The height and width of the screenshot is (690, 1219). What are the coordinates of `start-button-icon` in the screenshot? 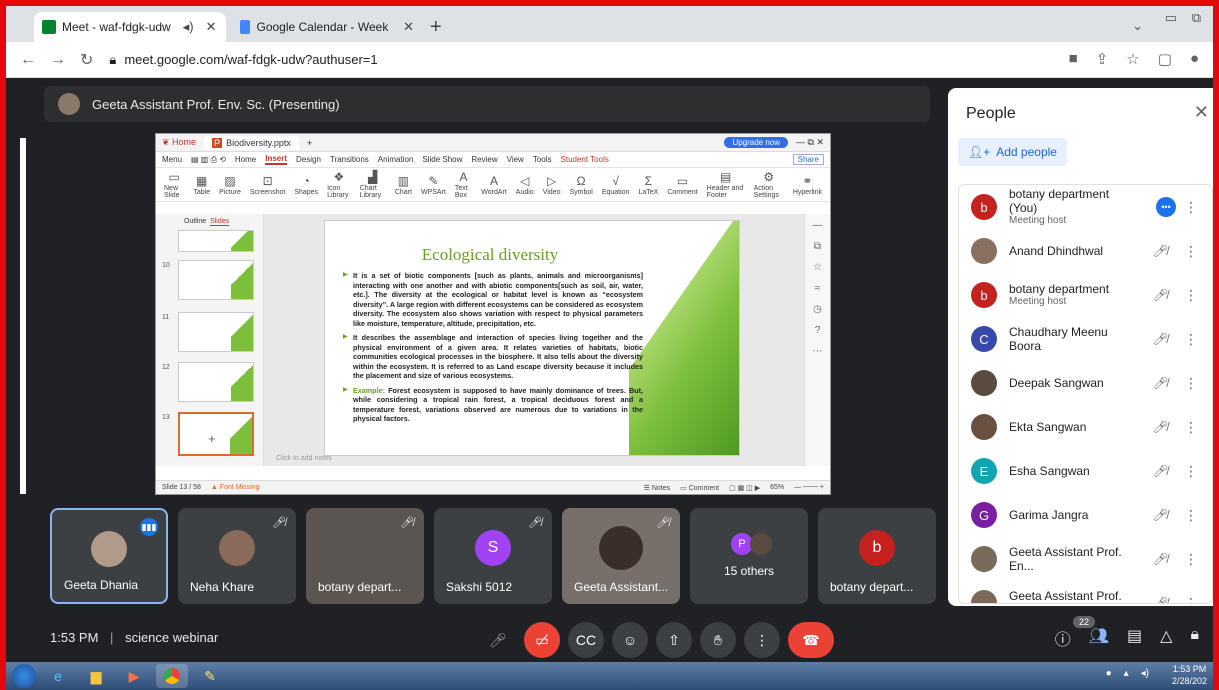 It's located at (24, 676).